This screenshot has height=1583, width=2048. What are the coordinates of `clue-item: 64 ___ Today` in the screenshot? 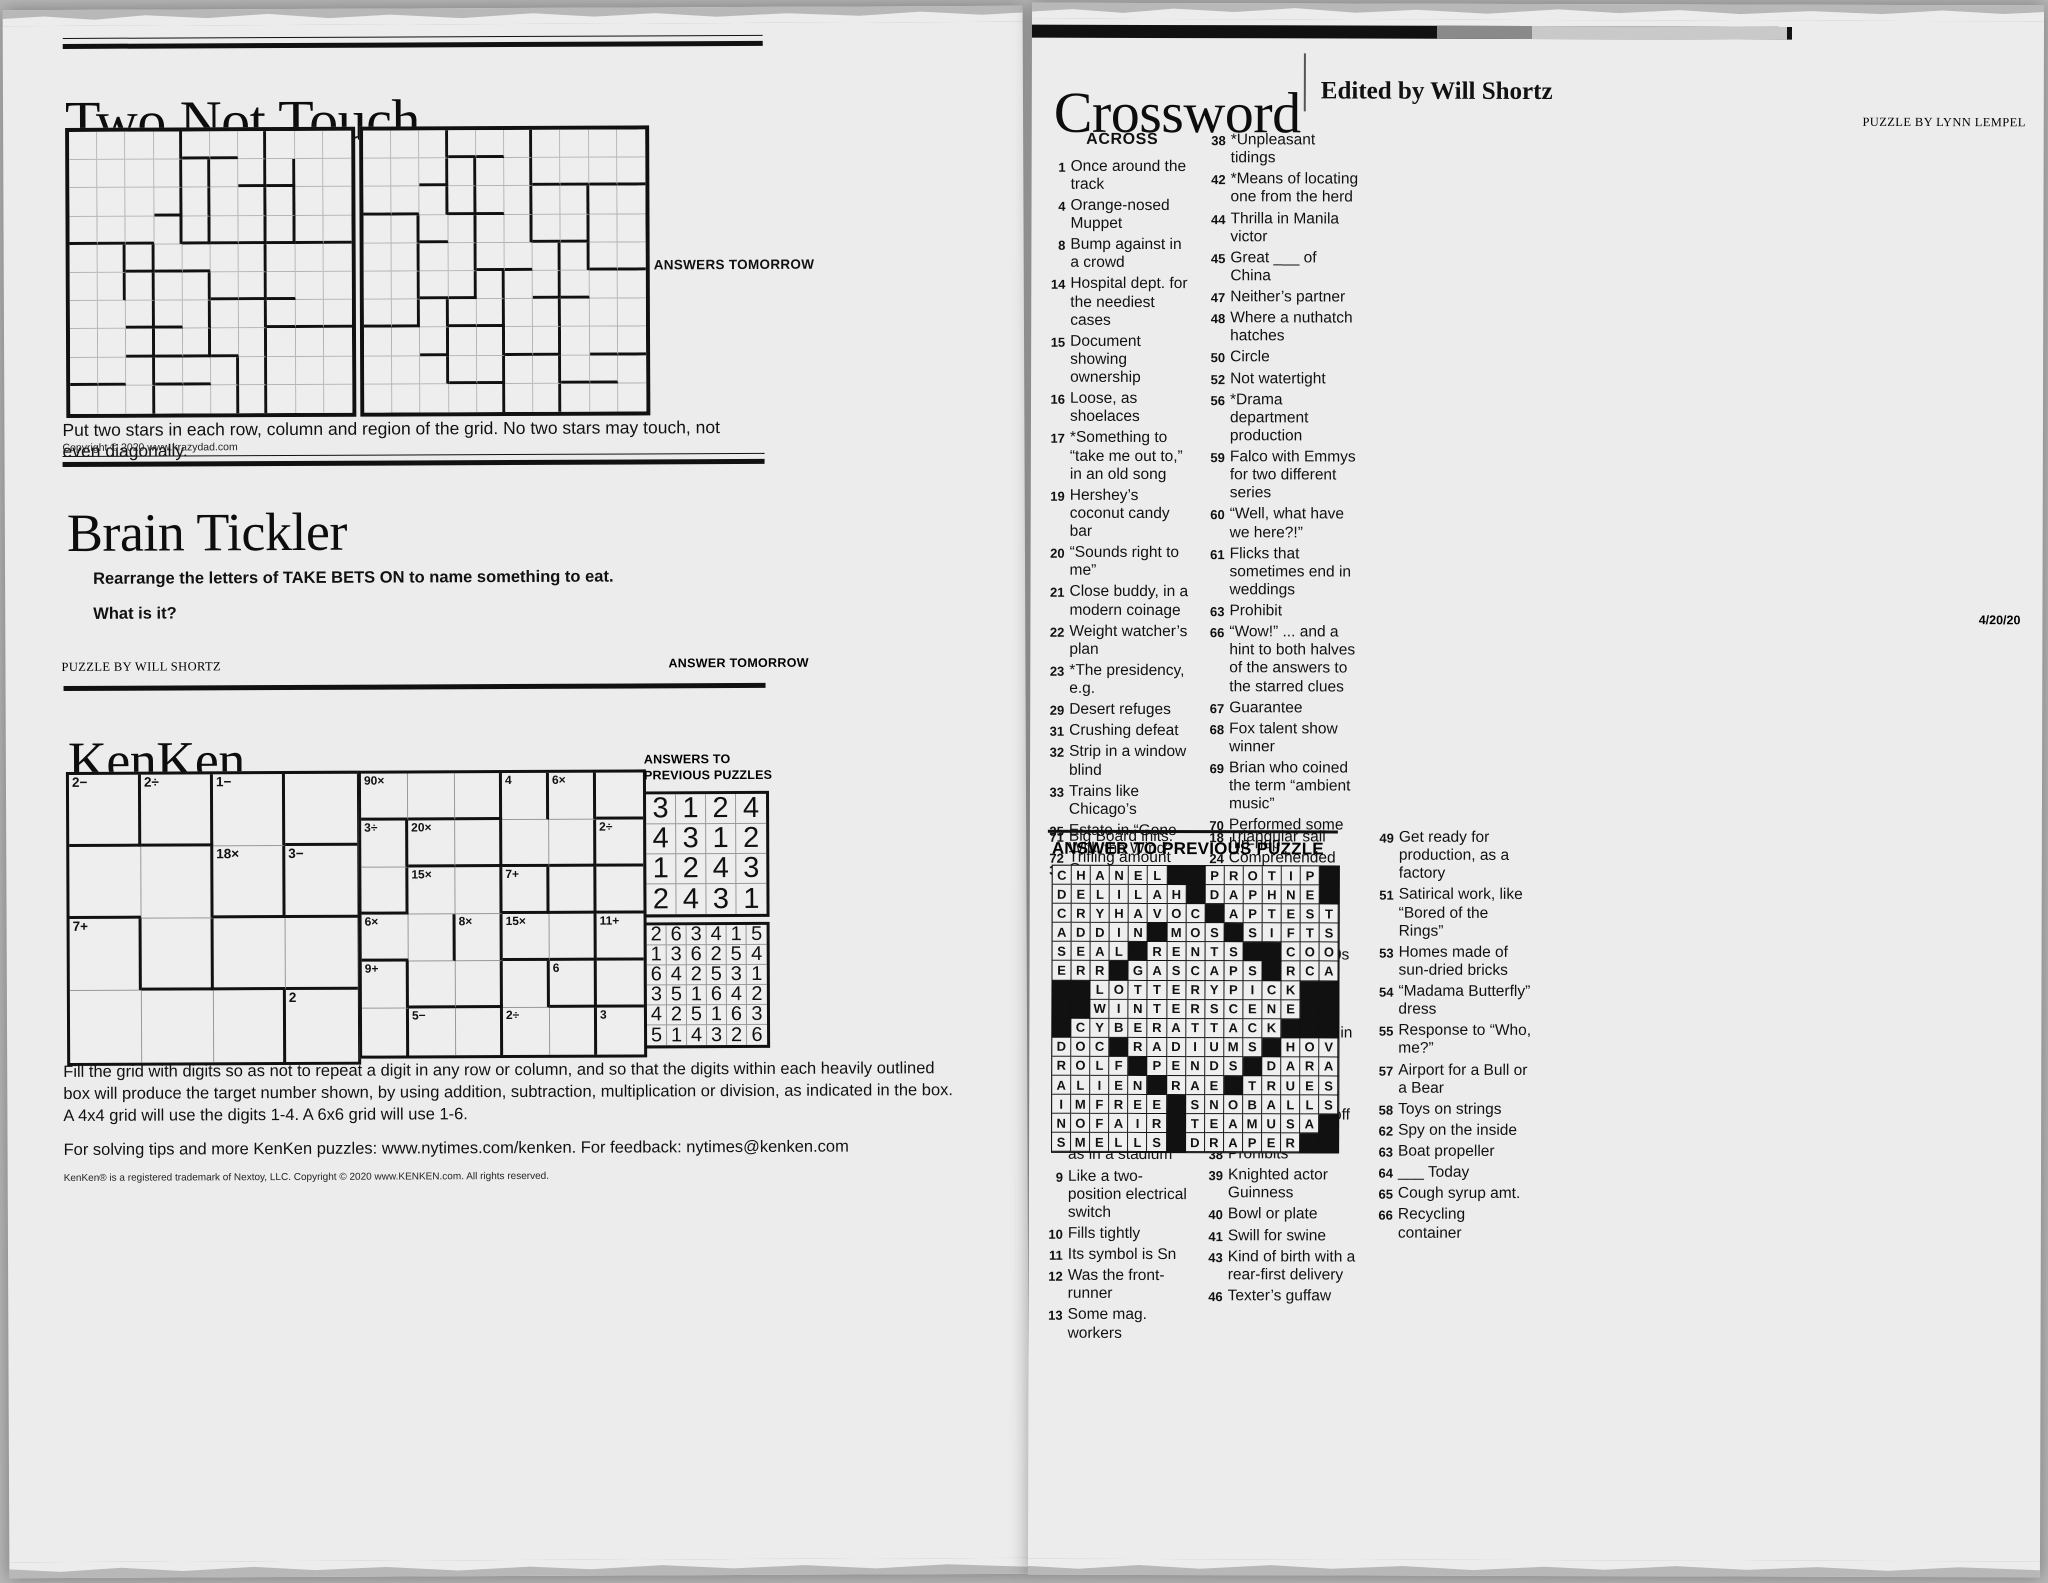 It's located at (1454, 1173).